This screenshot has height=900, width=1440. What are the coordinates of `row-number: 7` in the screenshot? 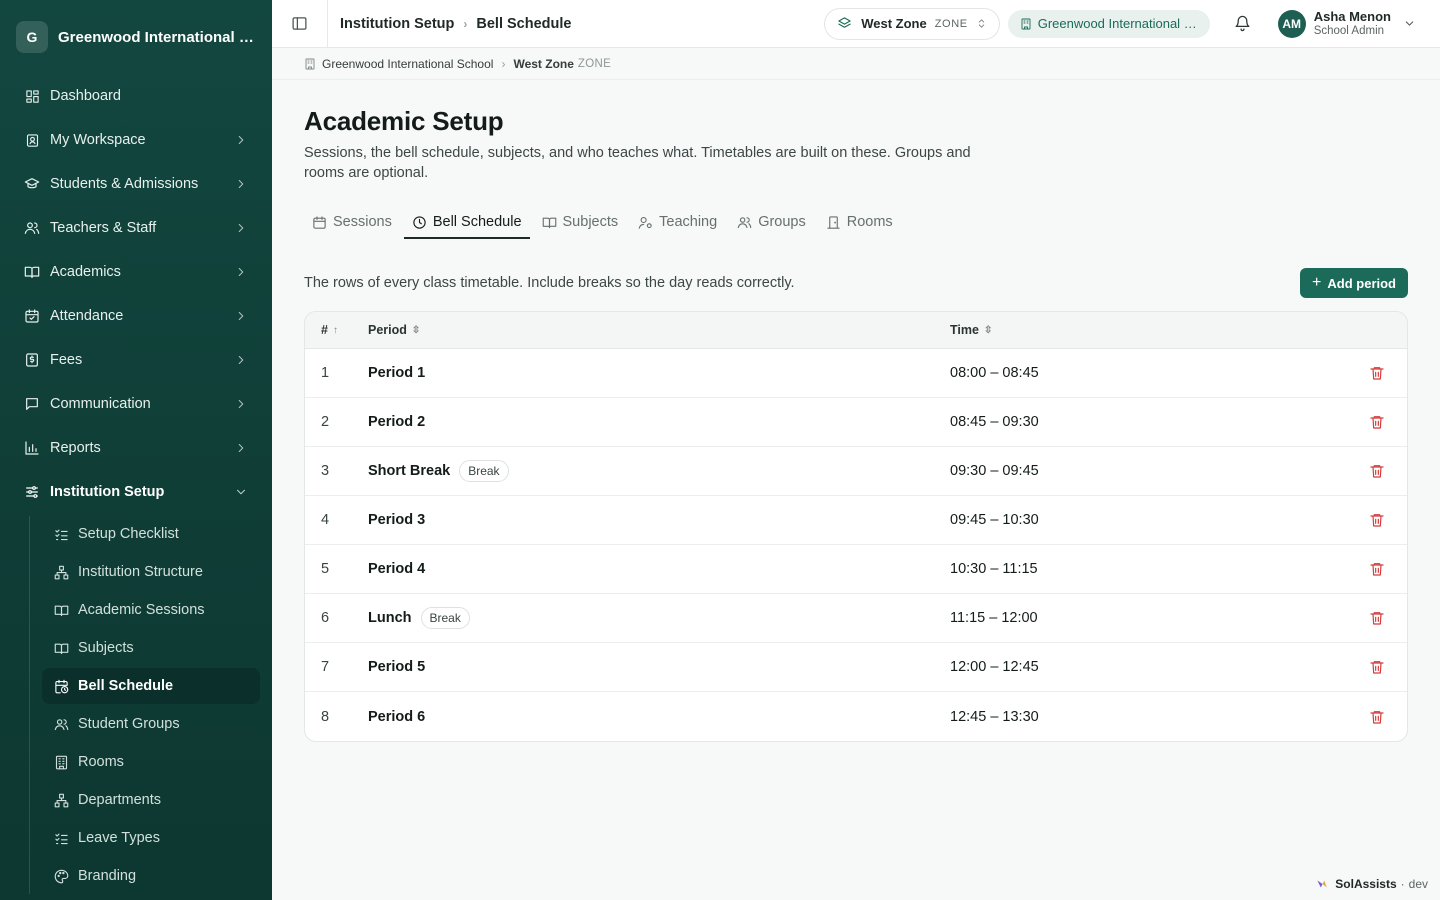 It's located at (325, 667).